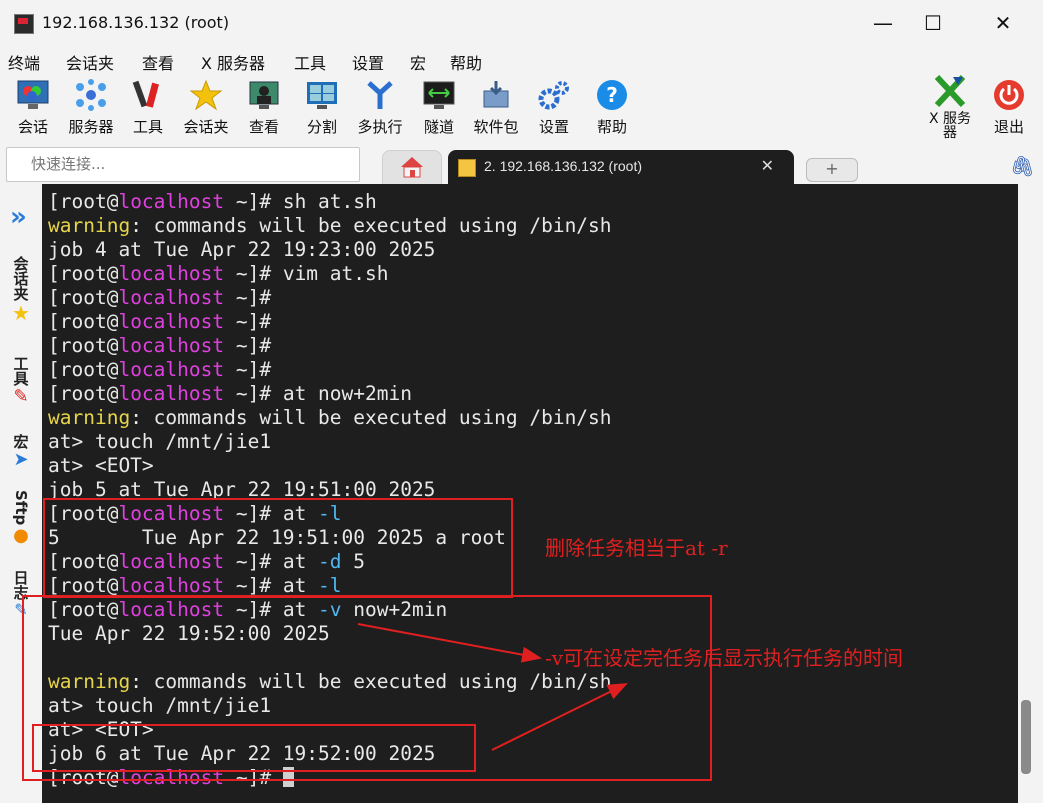  Describe the element at coordinates (559, 717) in the screenshot. I see `arrow-to-job6` at that location.